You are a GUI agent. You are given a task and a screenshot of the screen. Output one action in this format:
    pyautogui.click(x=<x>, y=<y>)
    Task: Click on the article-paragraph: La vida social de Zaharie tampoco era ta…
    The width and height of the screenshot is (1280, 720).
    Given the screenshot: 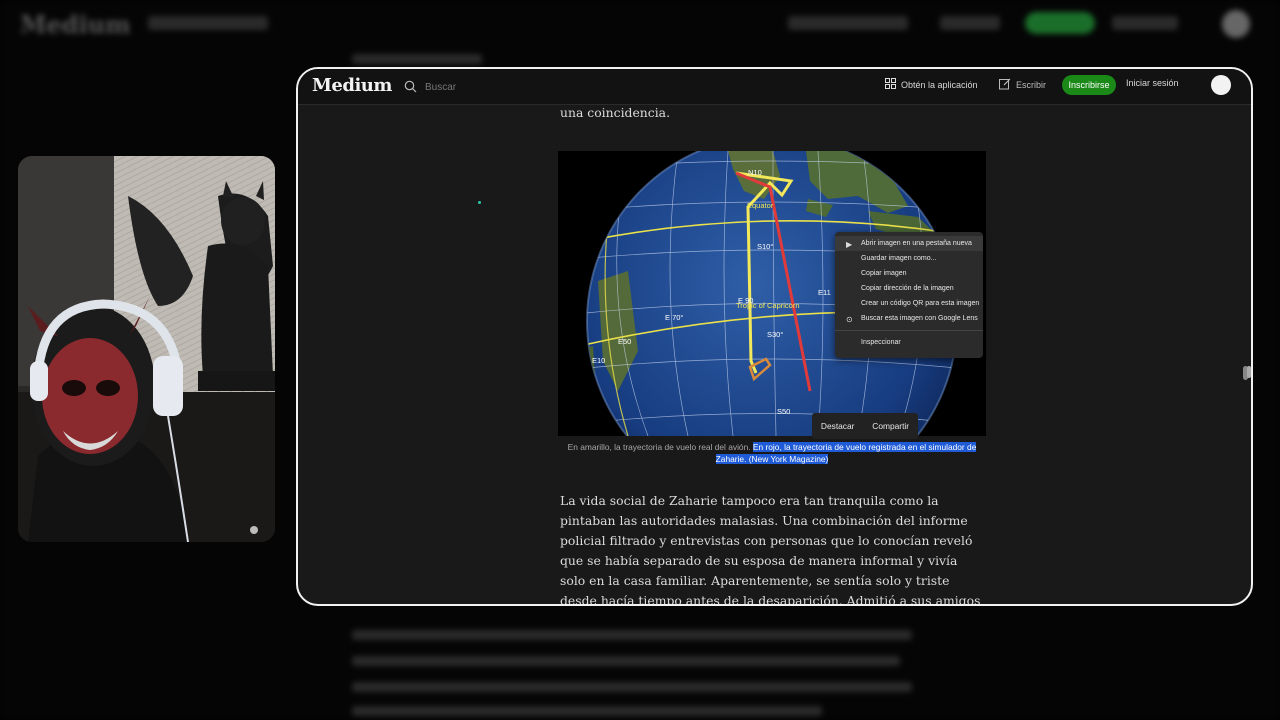 What is the action you would take?
    pyautogui.click(x=770, y=549)
    